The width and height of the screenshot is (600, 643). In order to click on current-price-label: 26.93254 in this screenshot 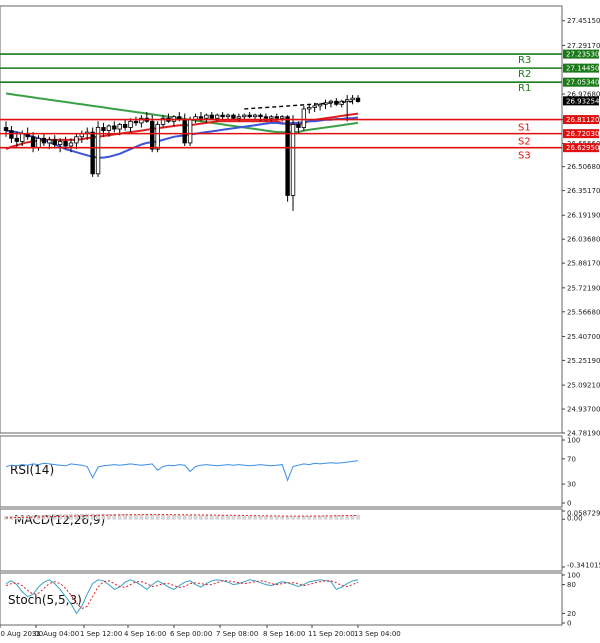, I will do `click(583, 101)`.